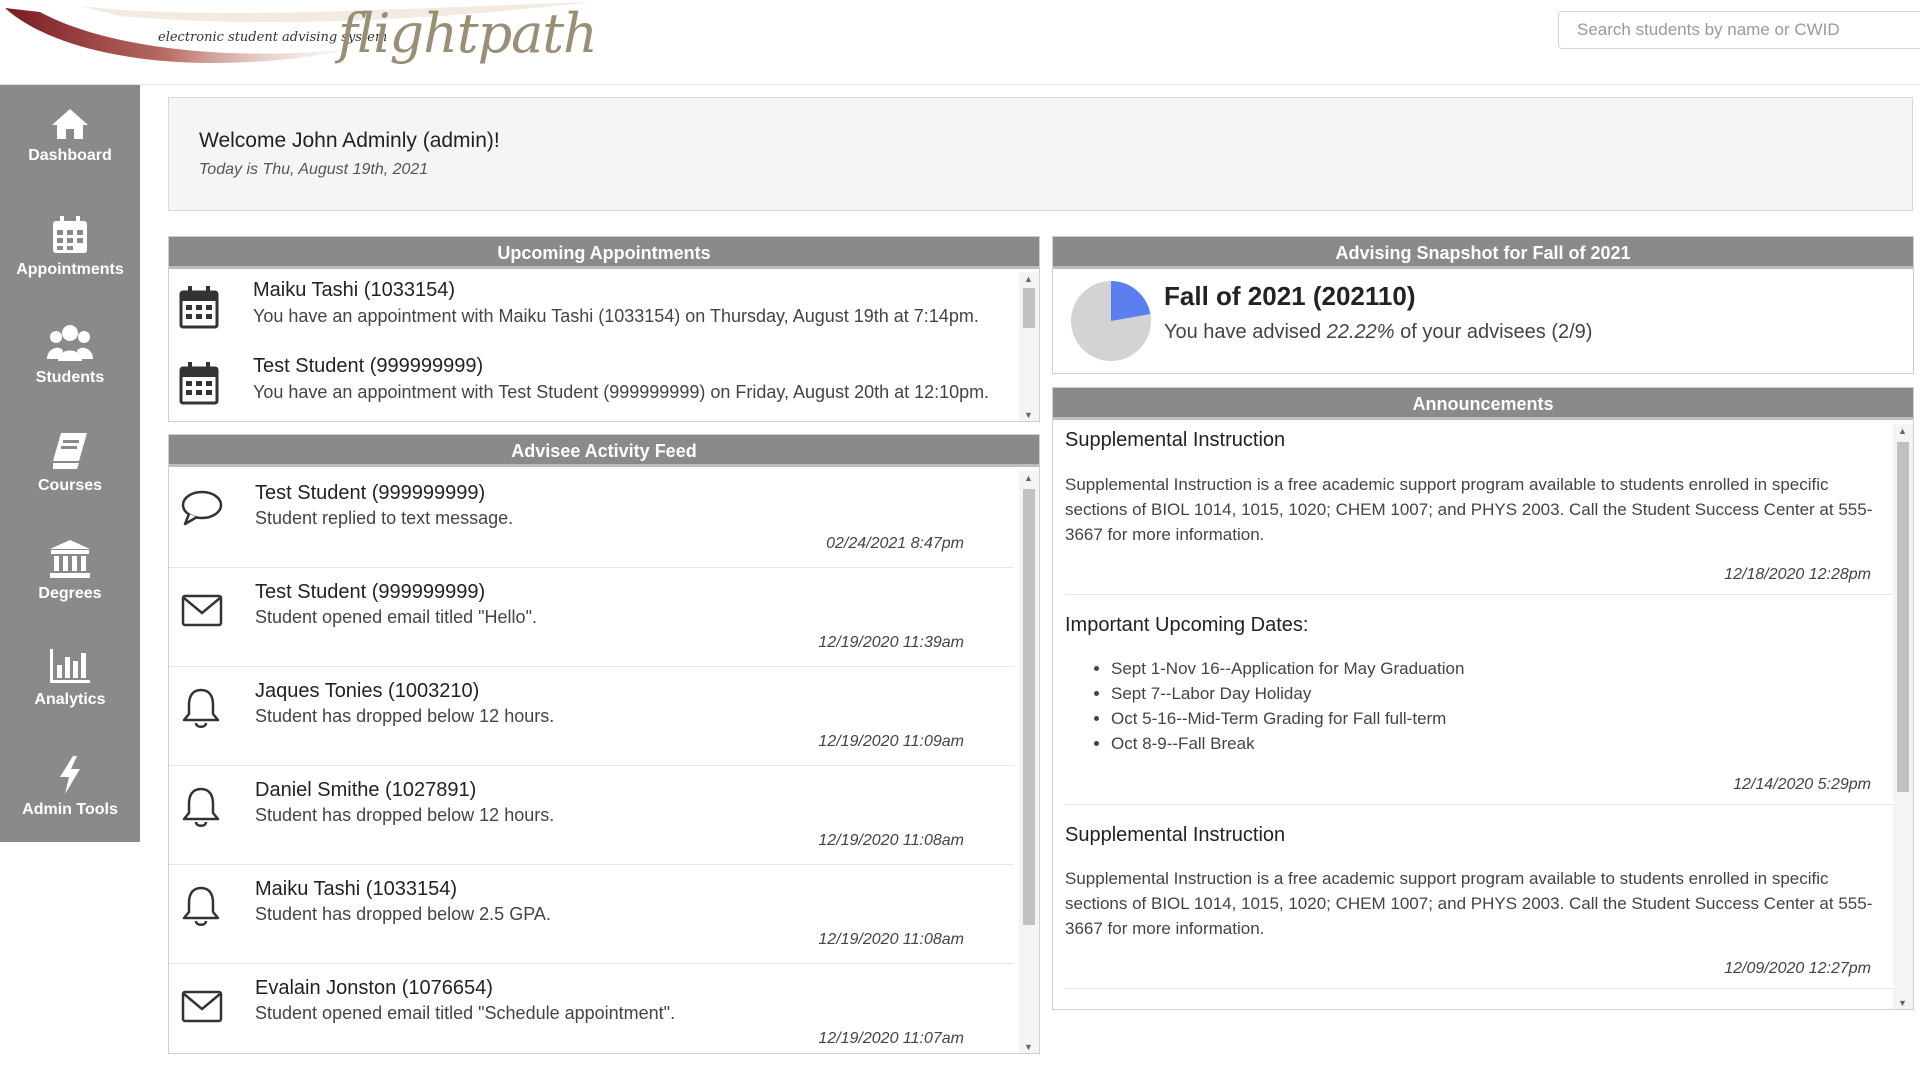 Image resolution: width=1920 pixels, height=1080 pixels. Describe the element at coordinates (70, 593) in the screenshot. I see `sidebar-item-label: Degrees` at that location.